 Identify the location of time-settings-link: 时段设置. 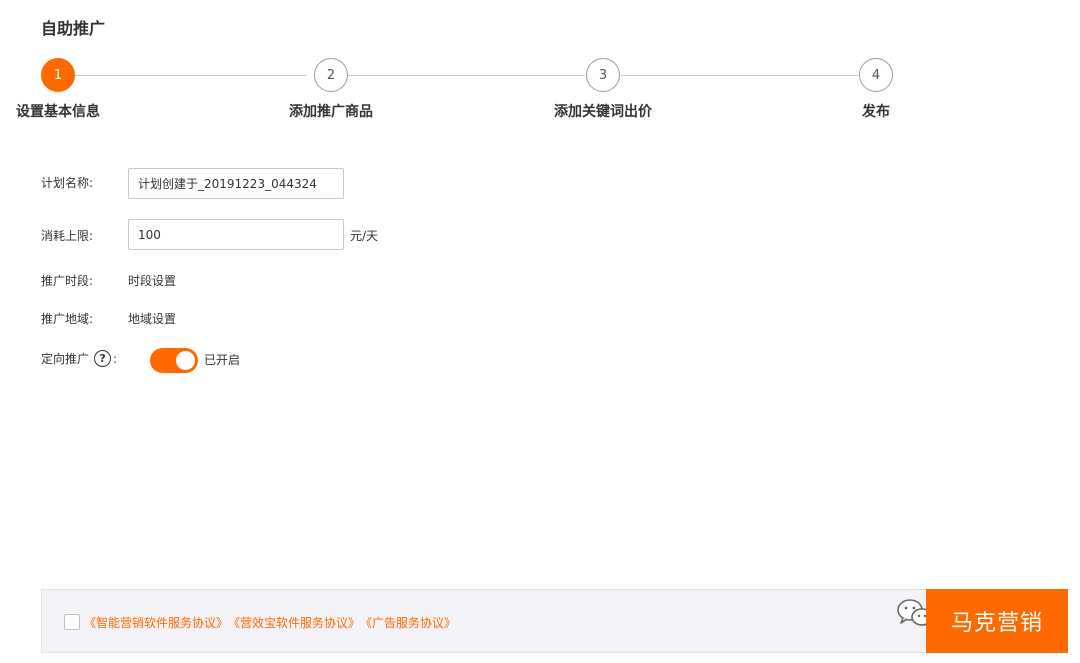
(152, 280).